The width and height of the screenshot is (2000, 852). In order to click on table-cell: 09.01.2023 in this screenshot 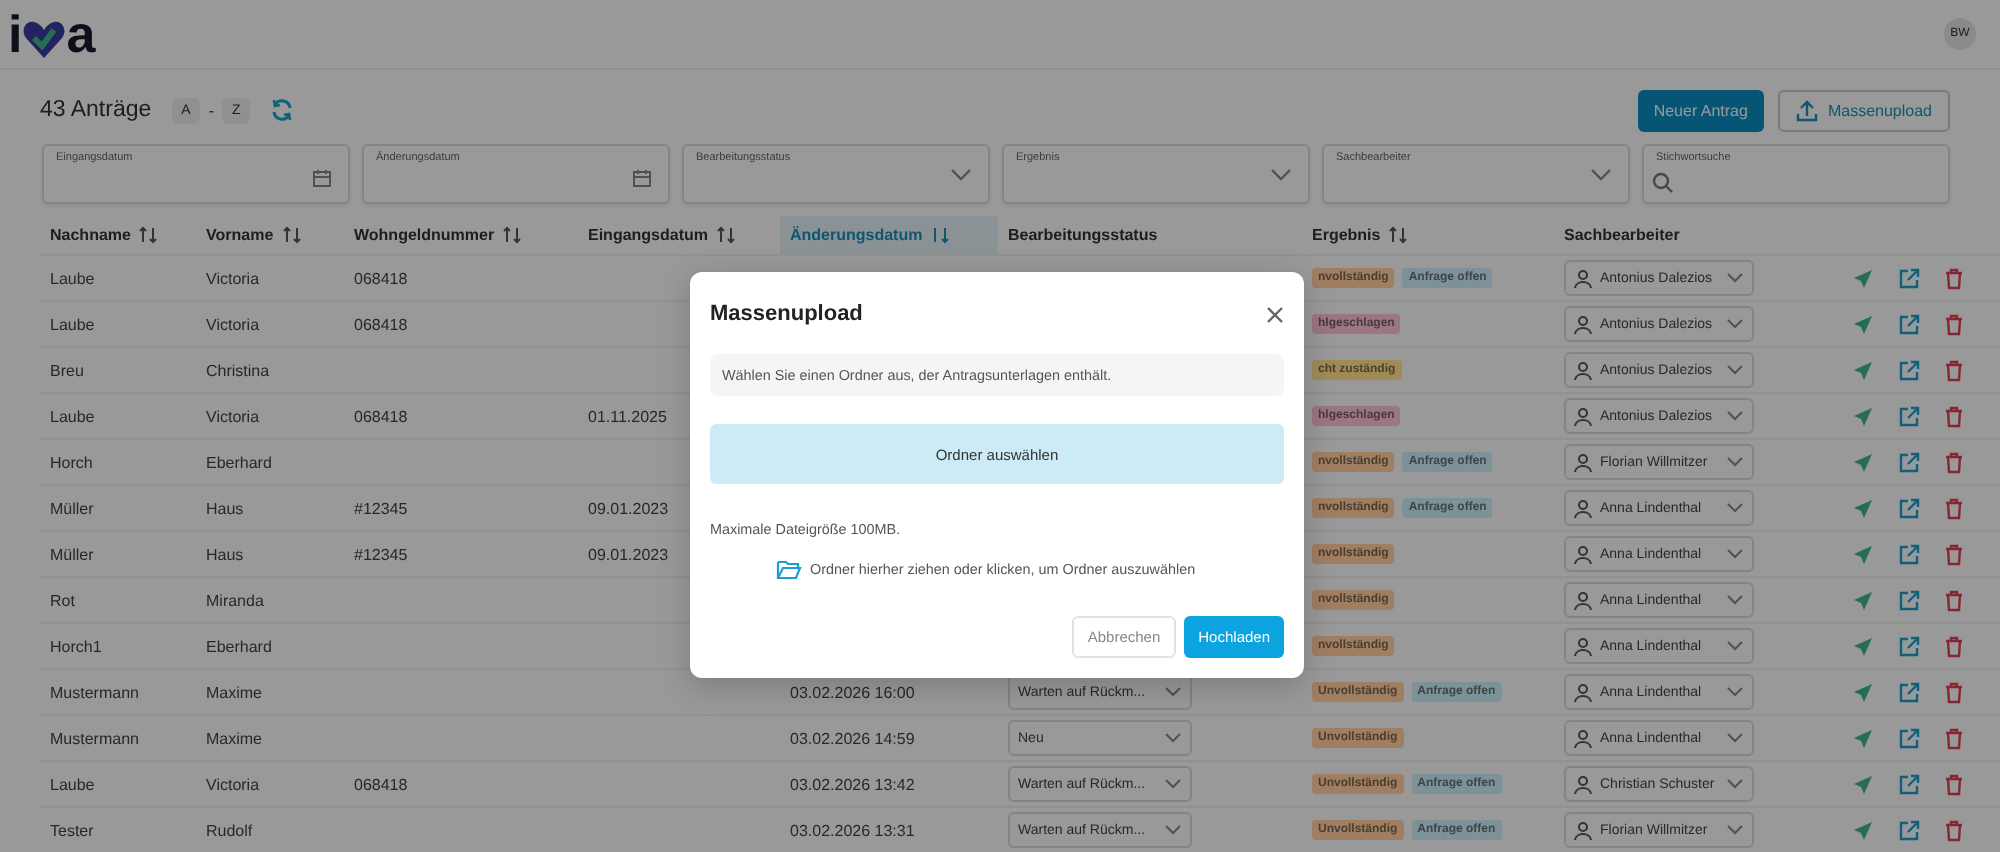, I will do `click(628, 508)`.